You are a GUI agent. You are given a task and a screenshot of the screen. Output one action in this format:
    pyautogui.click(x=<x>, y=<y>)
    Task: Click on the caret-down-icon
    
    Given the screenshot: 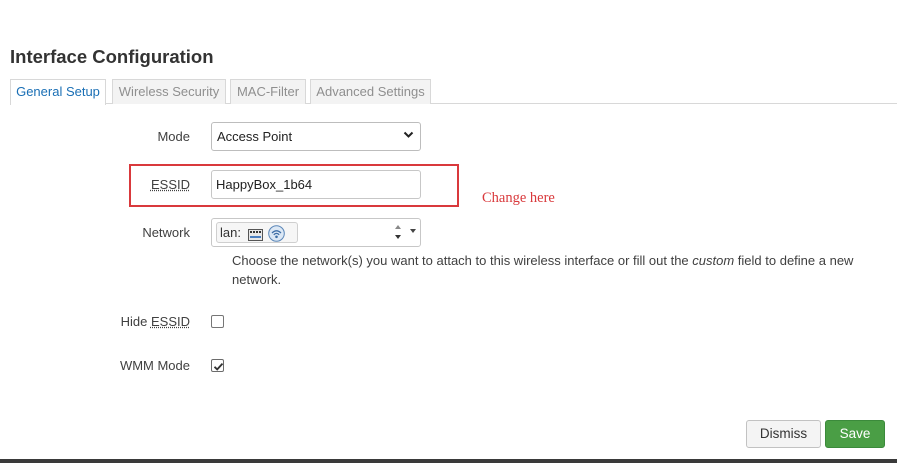 What is the action you would take?
    pyautogui.click(x=413, y=231)
    